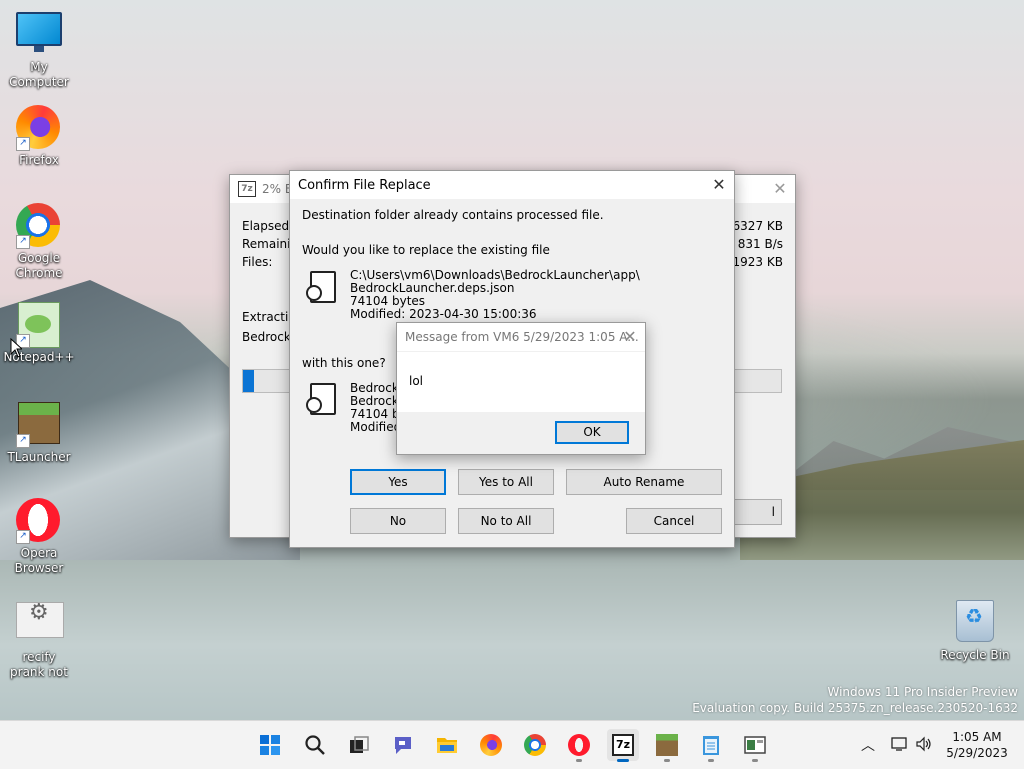  Describe the element at coordinates (39, 35) in the screenshot. I see `monitor-icon` at that location.